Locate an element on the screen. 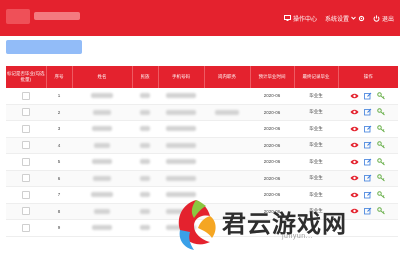 This screenshot has width=400, height=257. batch-action-button is located at coordinates (44, 47).